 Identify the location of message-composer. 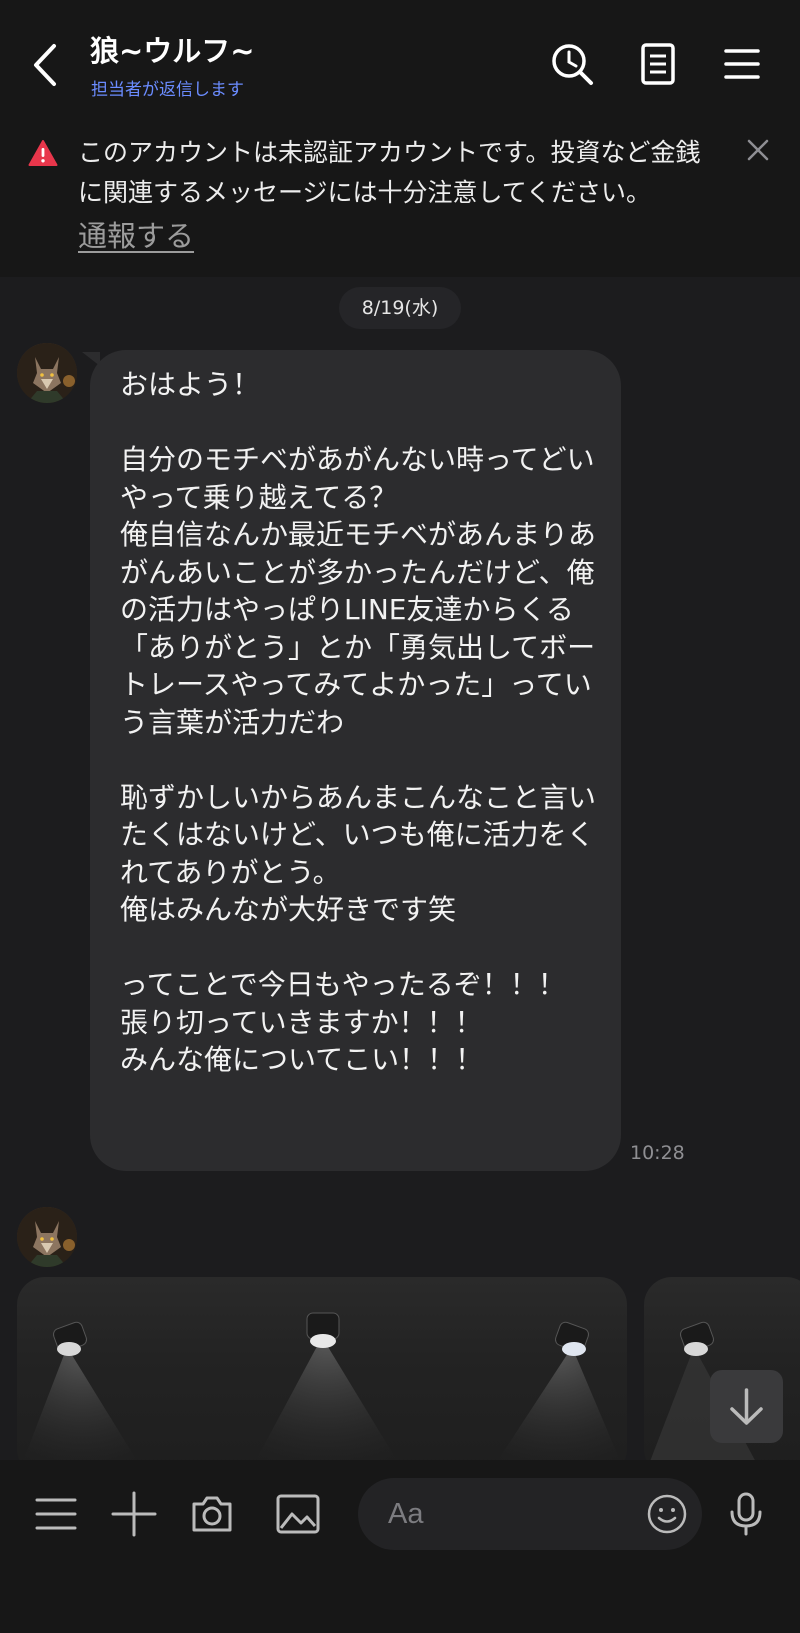
(400, 1546).